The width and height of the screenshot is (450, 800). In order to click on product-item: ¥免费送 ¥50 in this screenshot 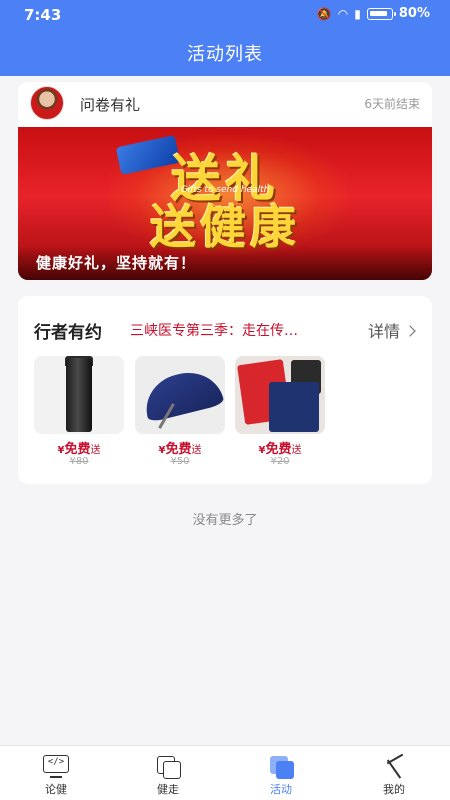, I will do `click(180, 415)`.